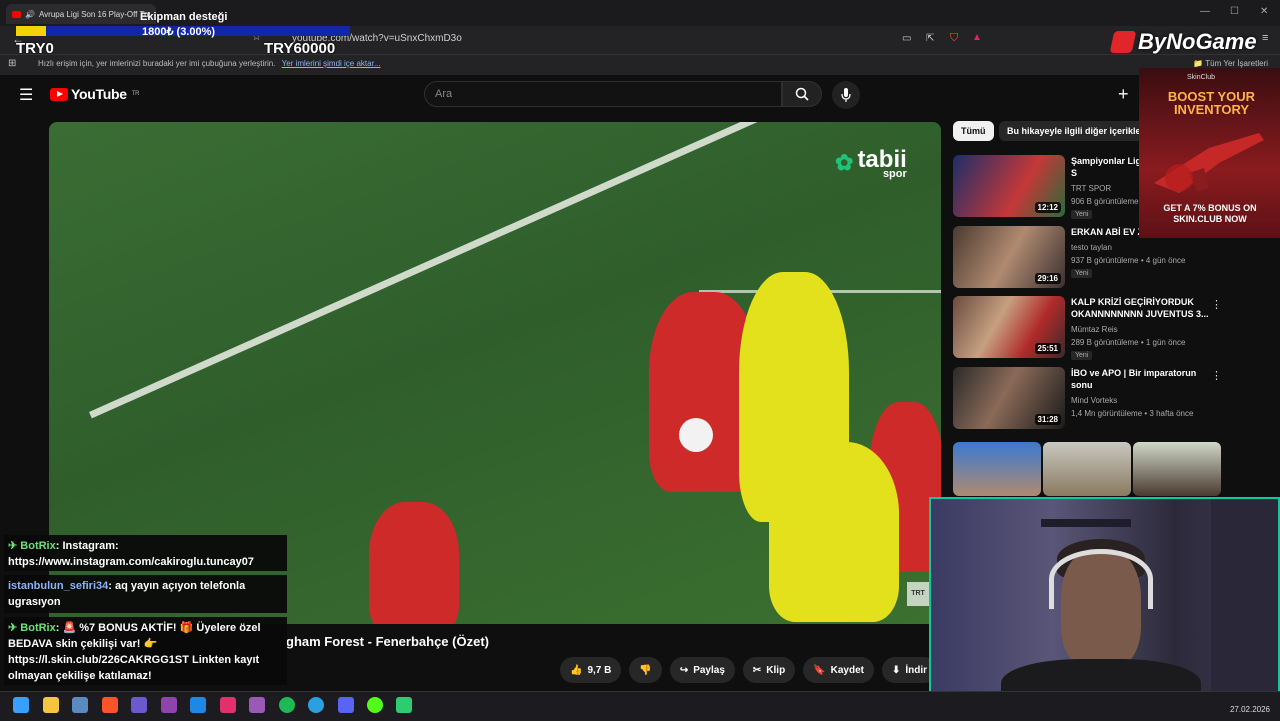 The image size is (1280, 721). I want to click on headset-icon, so click(1101, 579).